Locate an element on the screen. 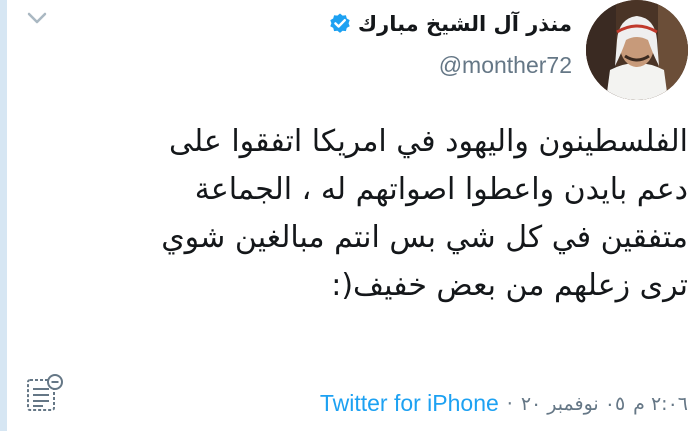 This screenshot has height=431, width=700. author-display-name: منذر آل الشيخ مبارك is located at coordinates (465, 24).